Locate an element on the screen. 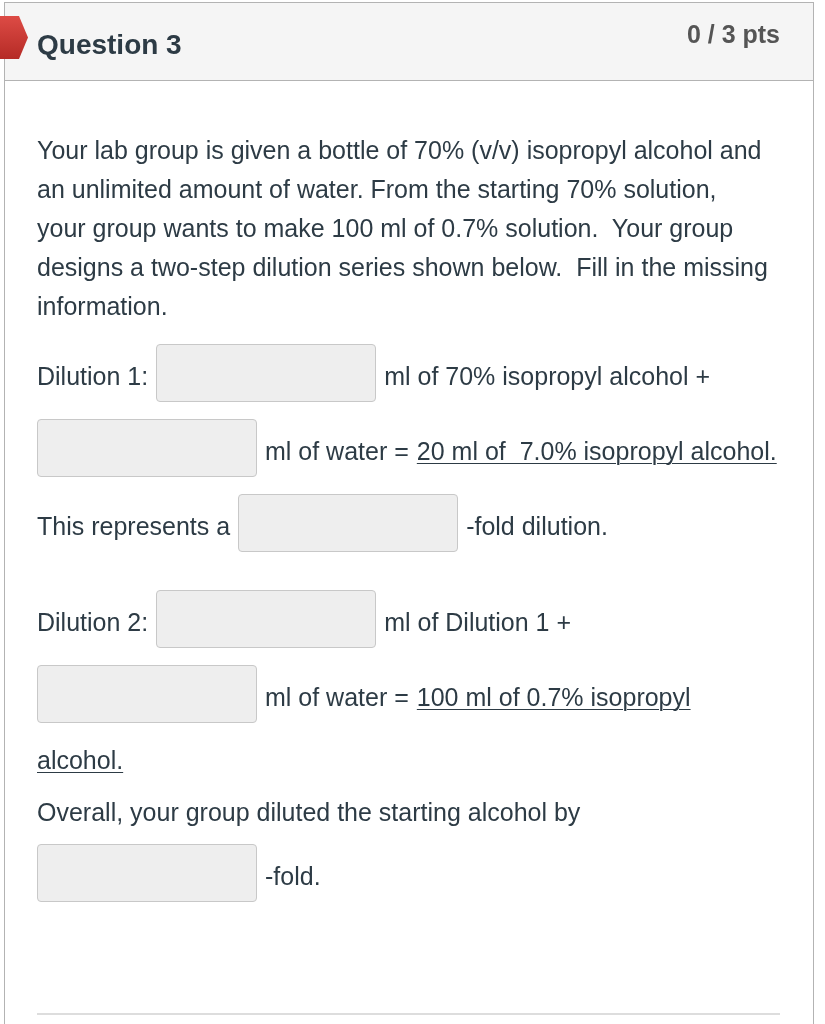 The width and height of the screenshot is (825, 1024). answer-line-text: -fold. is located at coordinates (293, 875).